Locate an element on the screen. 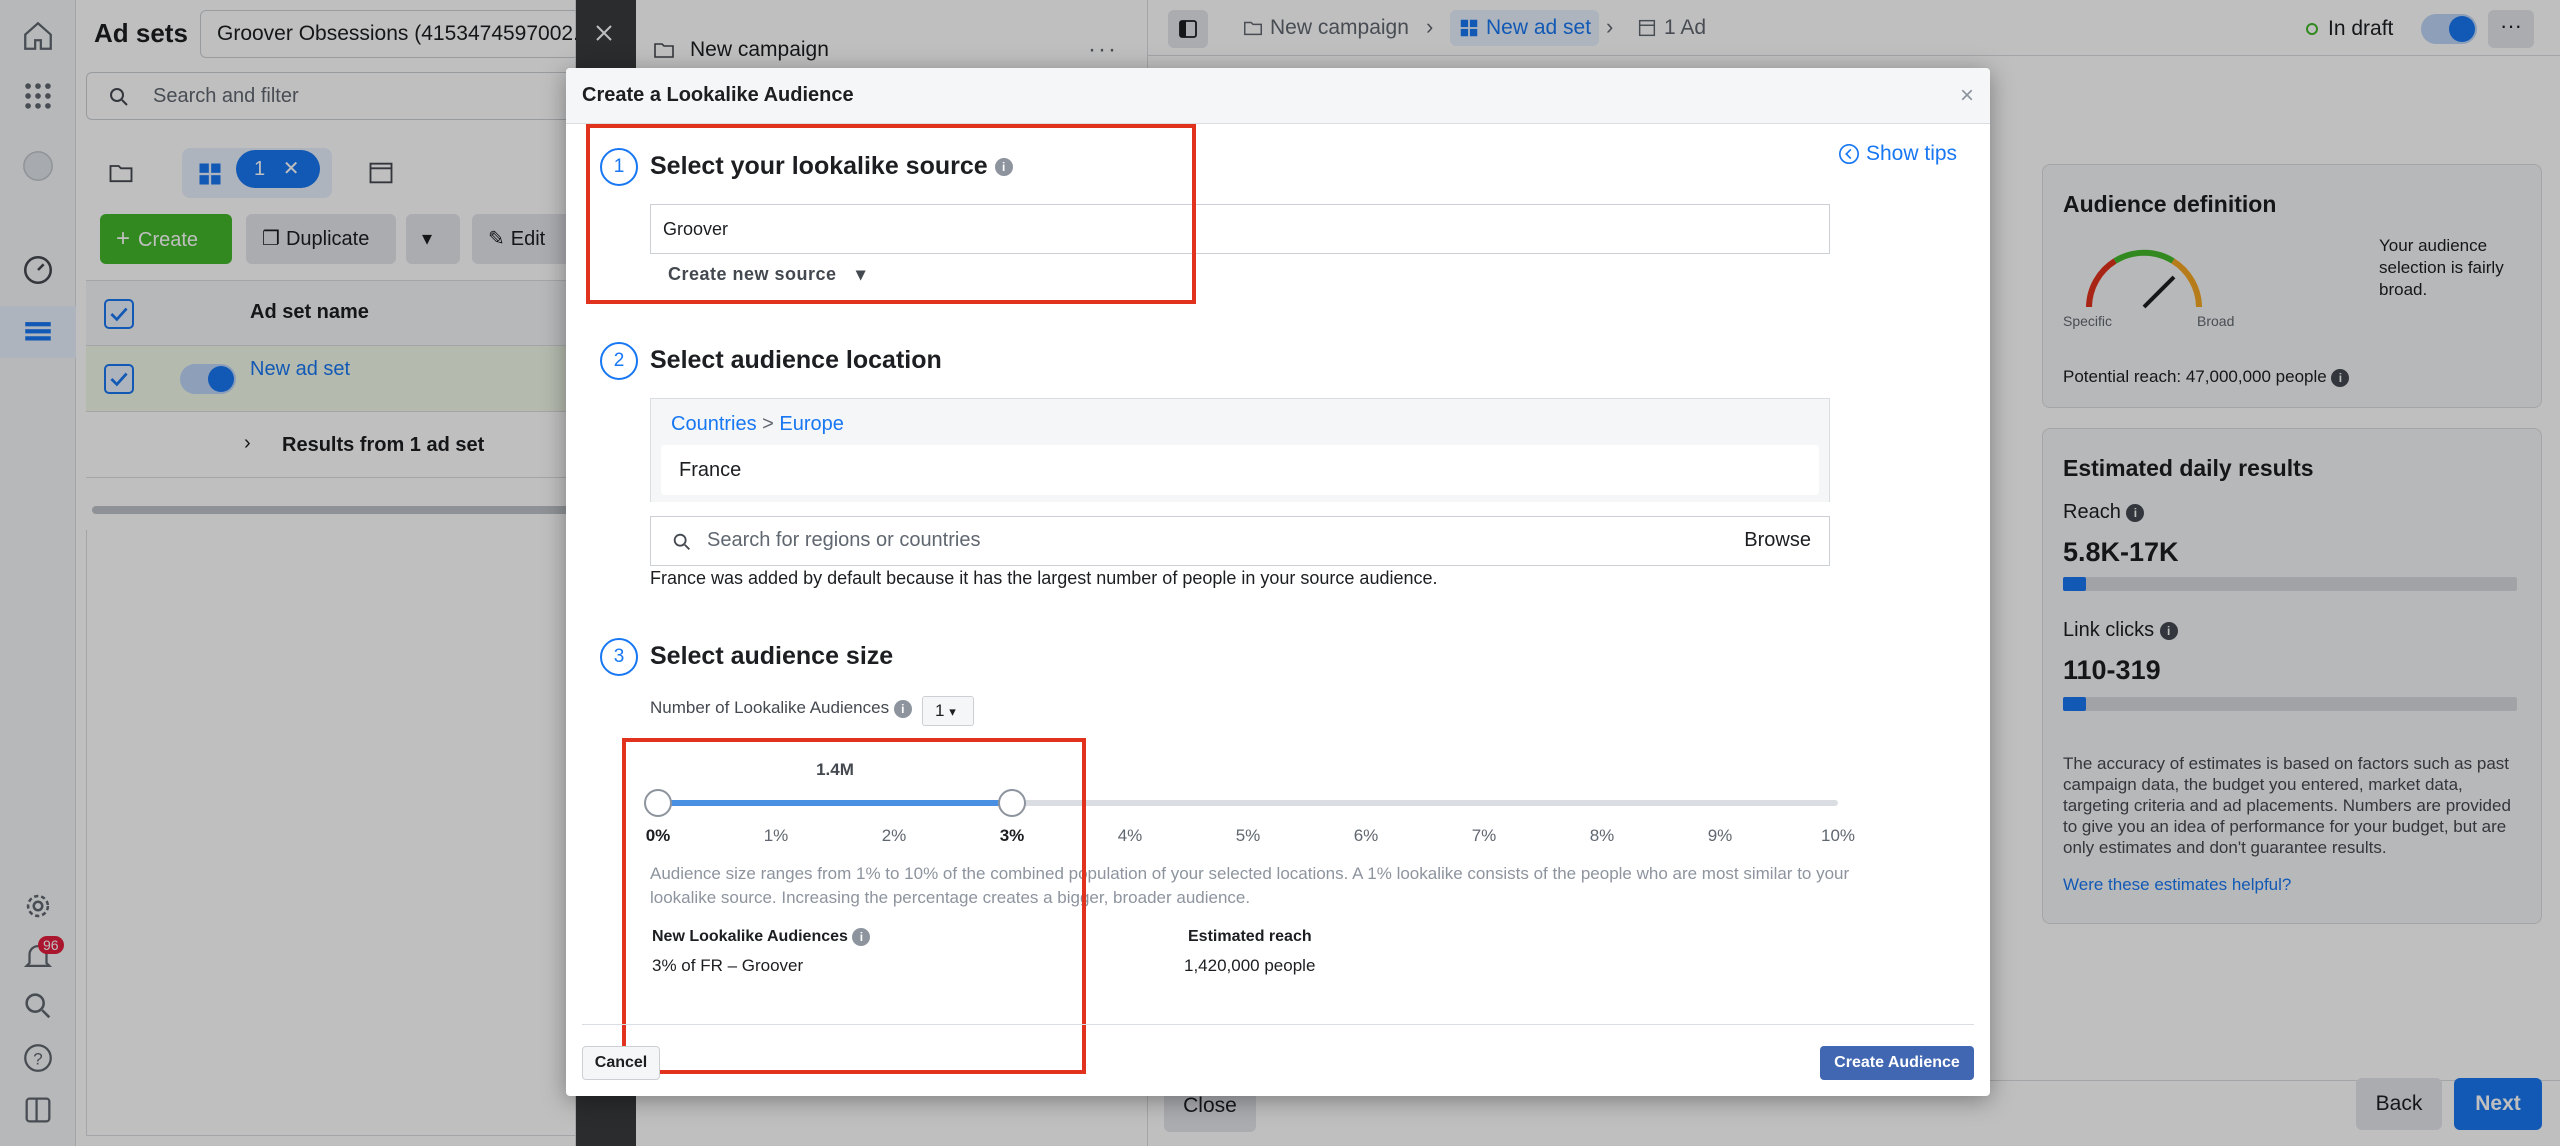 This screenshot has width=2560, height=1146. num-lookalikes-label: Number of Lookalike Audiences i is located at coordinates (781, 708).